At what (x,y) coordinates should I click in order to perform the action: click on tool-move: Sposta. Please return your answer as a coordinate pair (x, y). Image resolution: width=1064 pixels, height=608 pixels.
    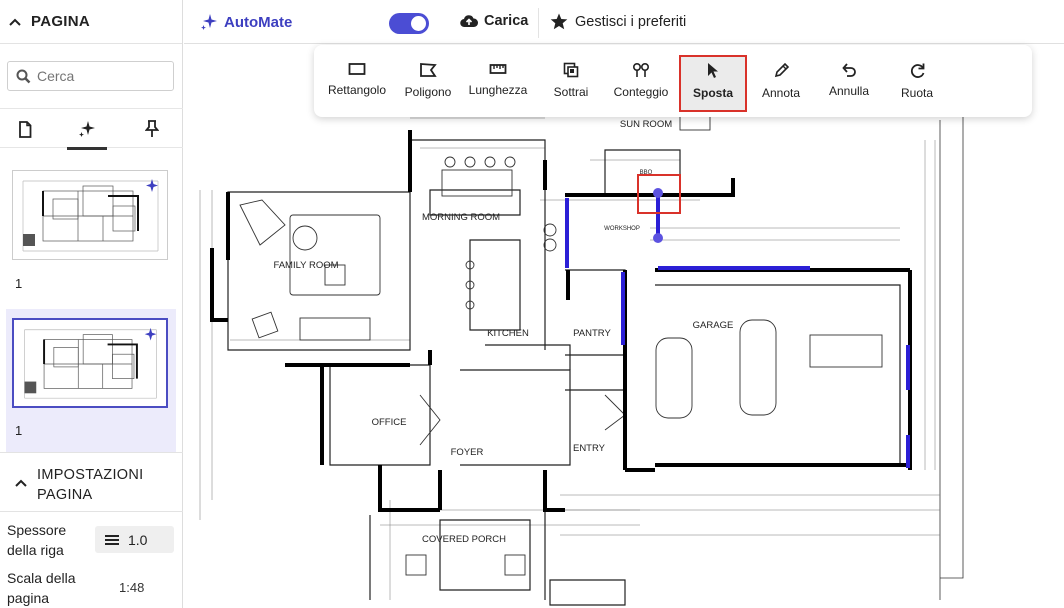
    Looking at the image, I should click on (713, 83).